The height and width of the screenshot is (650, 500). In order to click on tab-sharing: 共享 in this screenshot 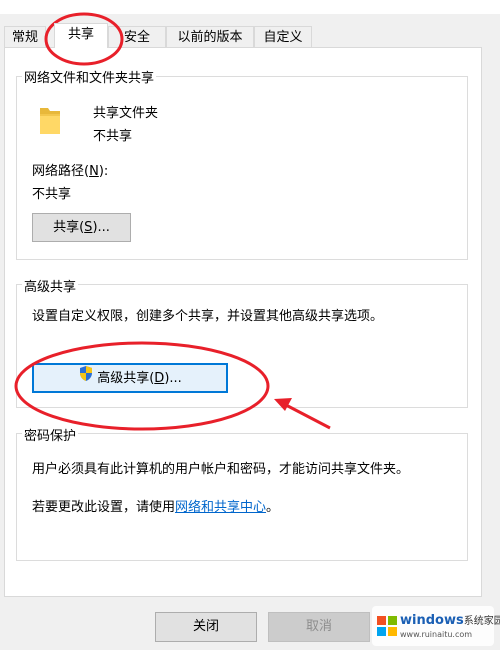, I will do `click(81, 35)`.